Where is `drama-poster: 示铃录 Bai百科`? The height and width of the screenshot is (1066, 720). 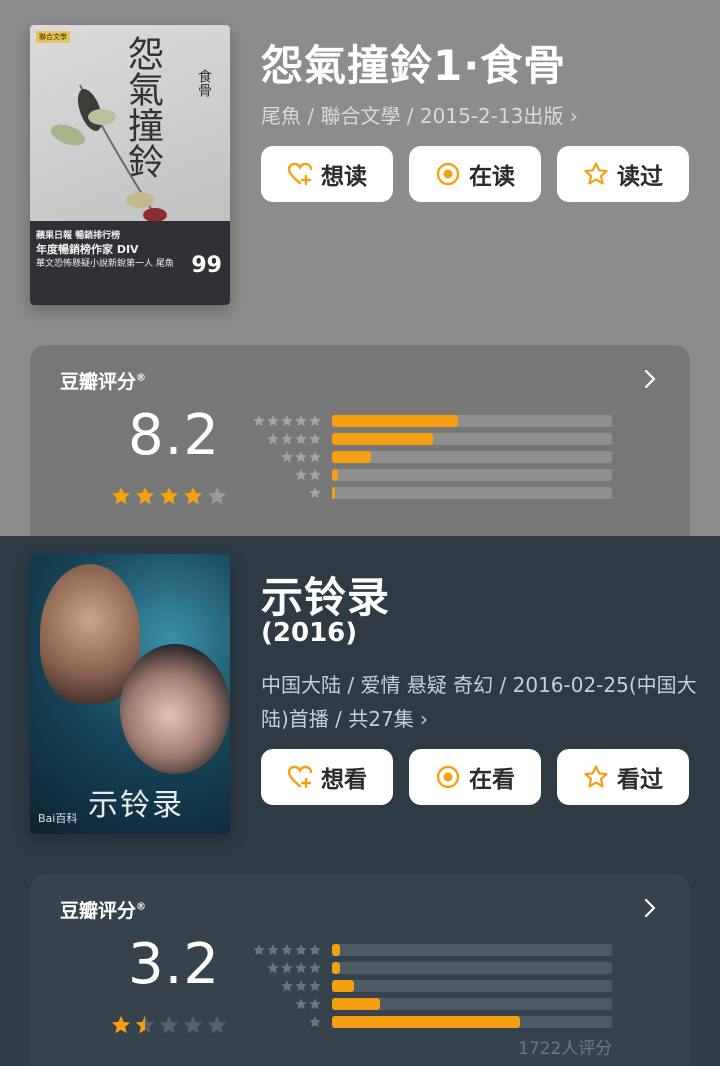 drama-poster: 示铃录 Bai百科 is located at coordinates (130, 694).